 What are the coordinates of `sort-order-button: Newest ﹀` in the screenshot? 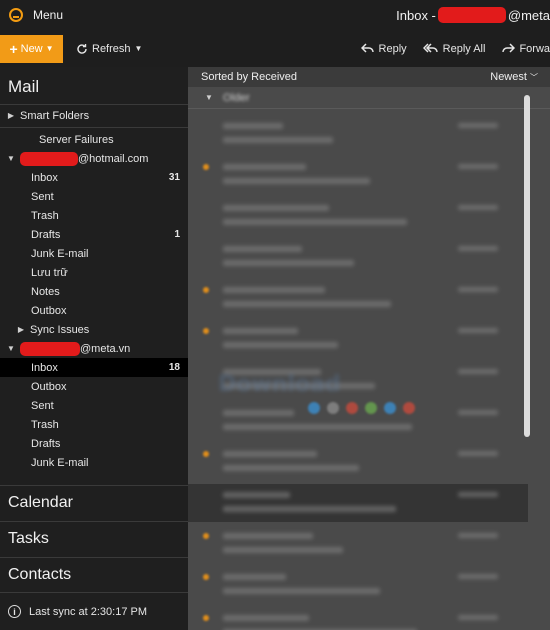 It's located at (514, 77).